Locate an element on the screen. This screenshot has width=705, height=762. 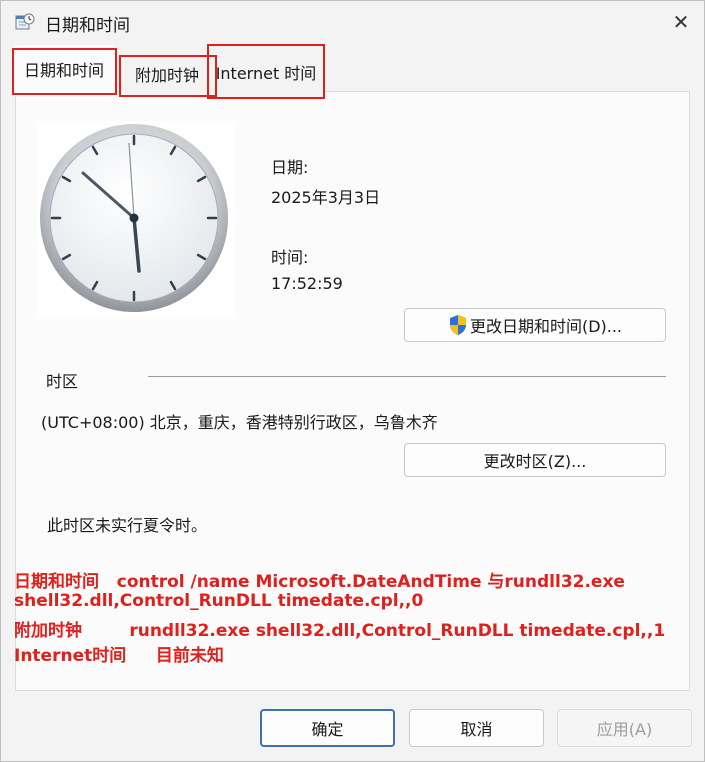
date-label: 日期: is located at coordinates (290, 167).